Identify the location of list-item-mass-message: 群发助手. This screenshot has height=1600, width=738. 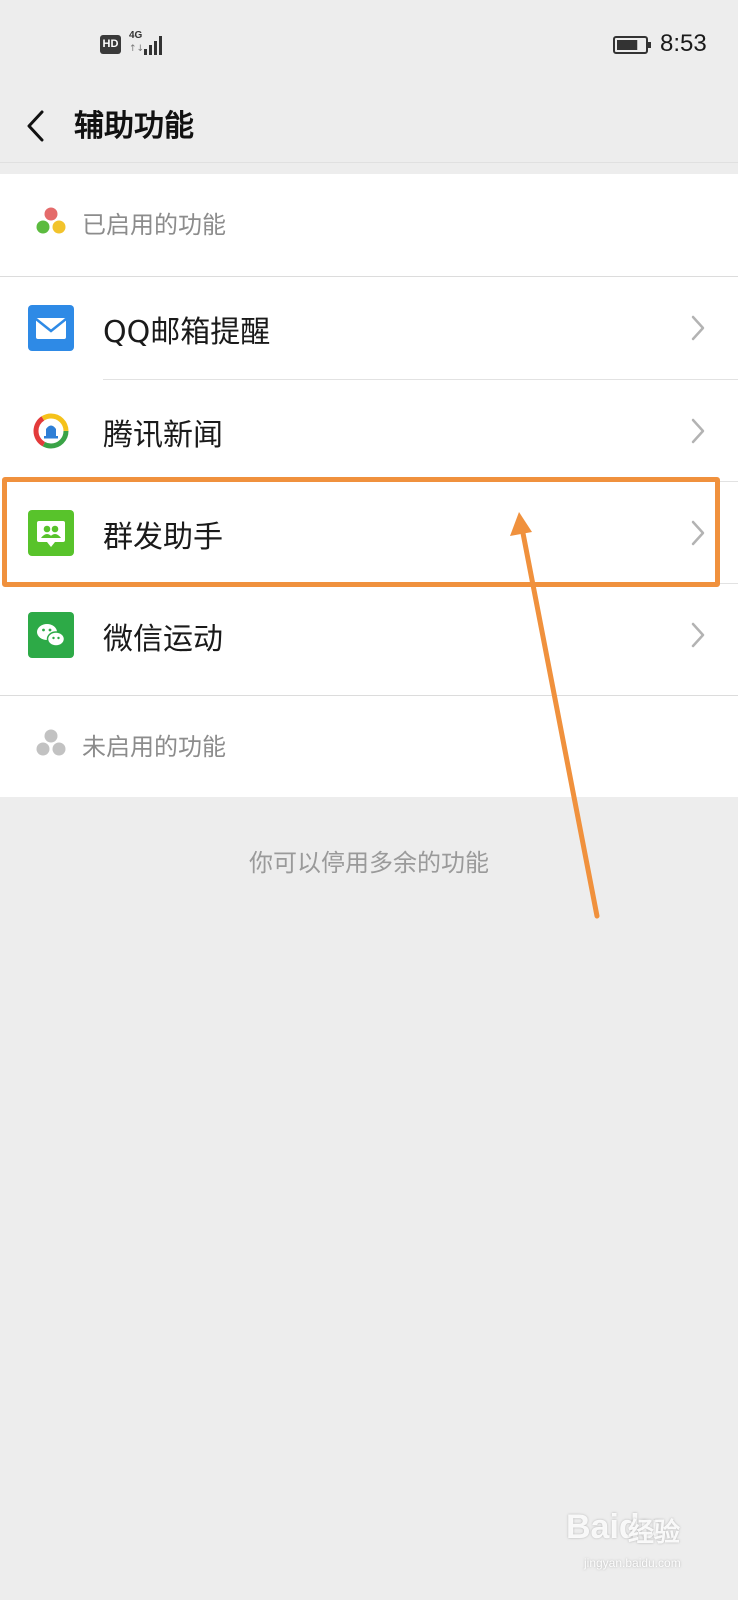
(369, 533).